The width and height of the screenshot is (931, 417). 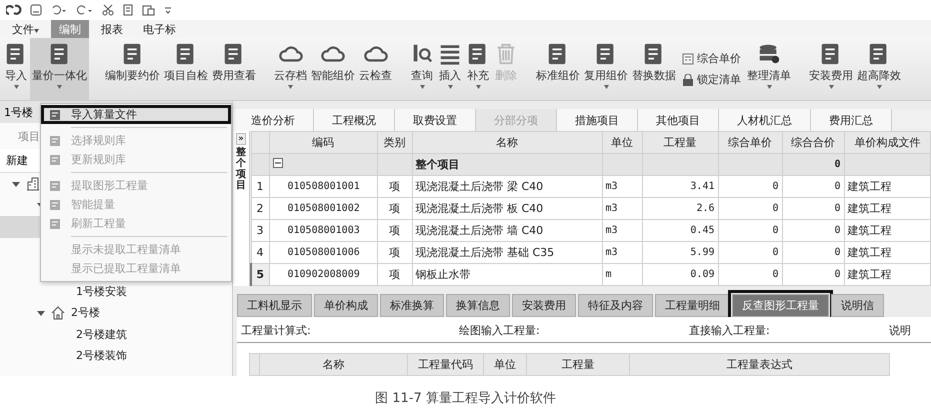 I want to click on table-cell: 010508001002, so click(x=323, y=209).